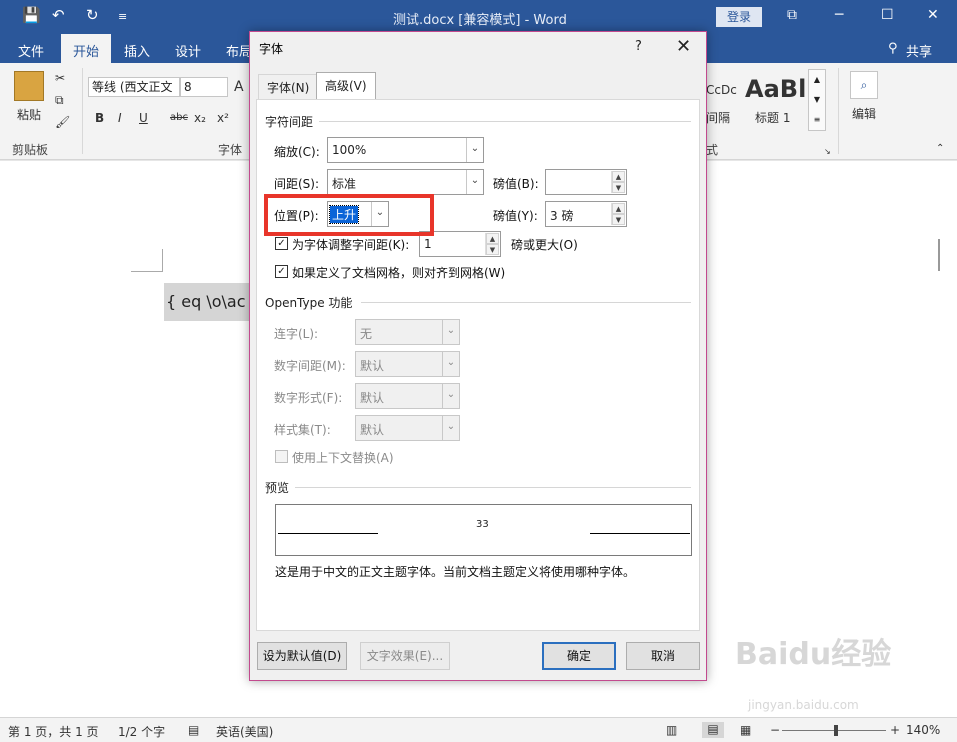 This screenshot has height=742, width=957. What do you see at coordinates (478, 17) in the screenshot?
I see `title-bar: 💾 ↶ ↻ ≡ 测试.docx [兼容模式] - Word 登录 ⧉ ─ ☐ ✕` at bounding box center [478, 17].